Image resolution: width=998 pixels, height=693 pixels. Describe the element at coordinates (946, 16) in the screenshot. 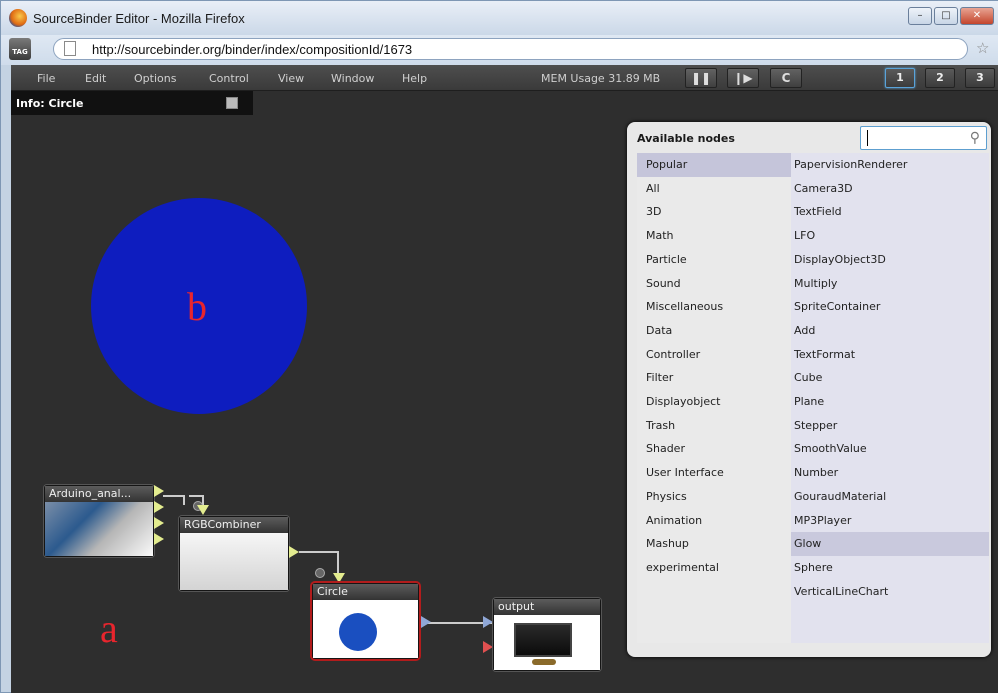

I see `maximize-button: □` at that location.